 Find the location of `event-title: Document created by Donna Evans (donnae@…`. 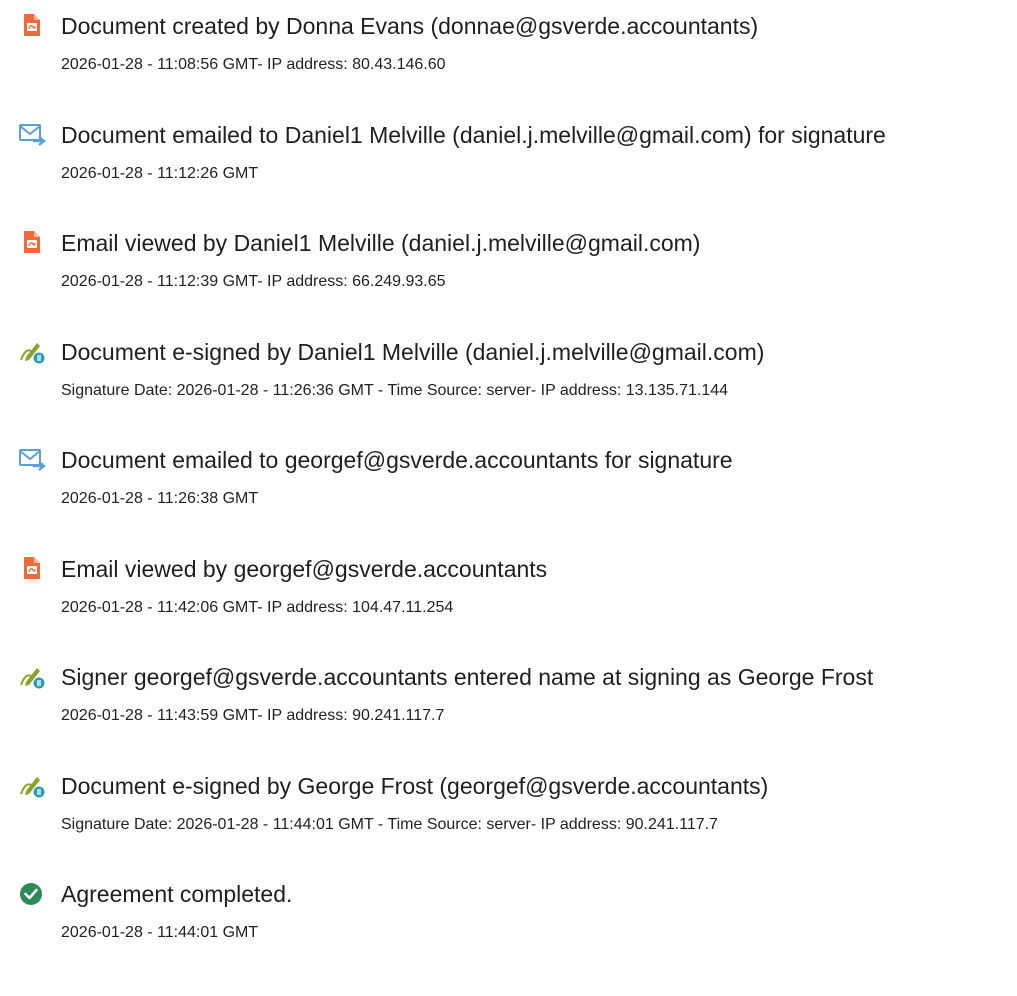

event-title: Document created by Donna Evans (donnae@… is located at coordinates (410, 26).